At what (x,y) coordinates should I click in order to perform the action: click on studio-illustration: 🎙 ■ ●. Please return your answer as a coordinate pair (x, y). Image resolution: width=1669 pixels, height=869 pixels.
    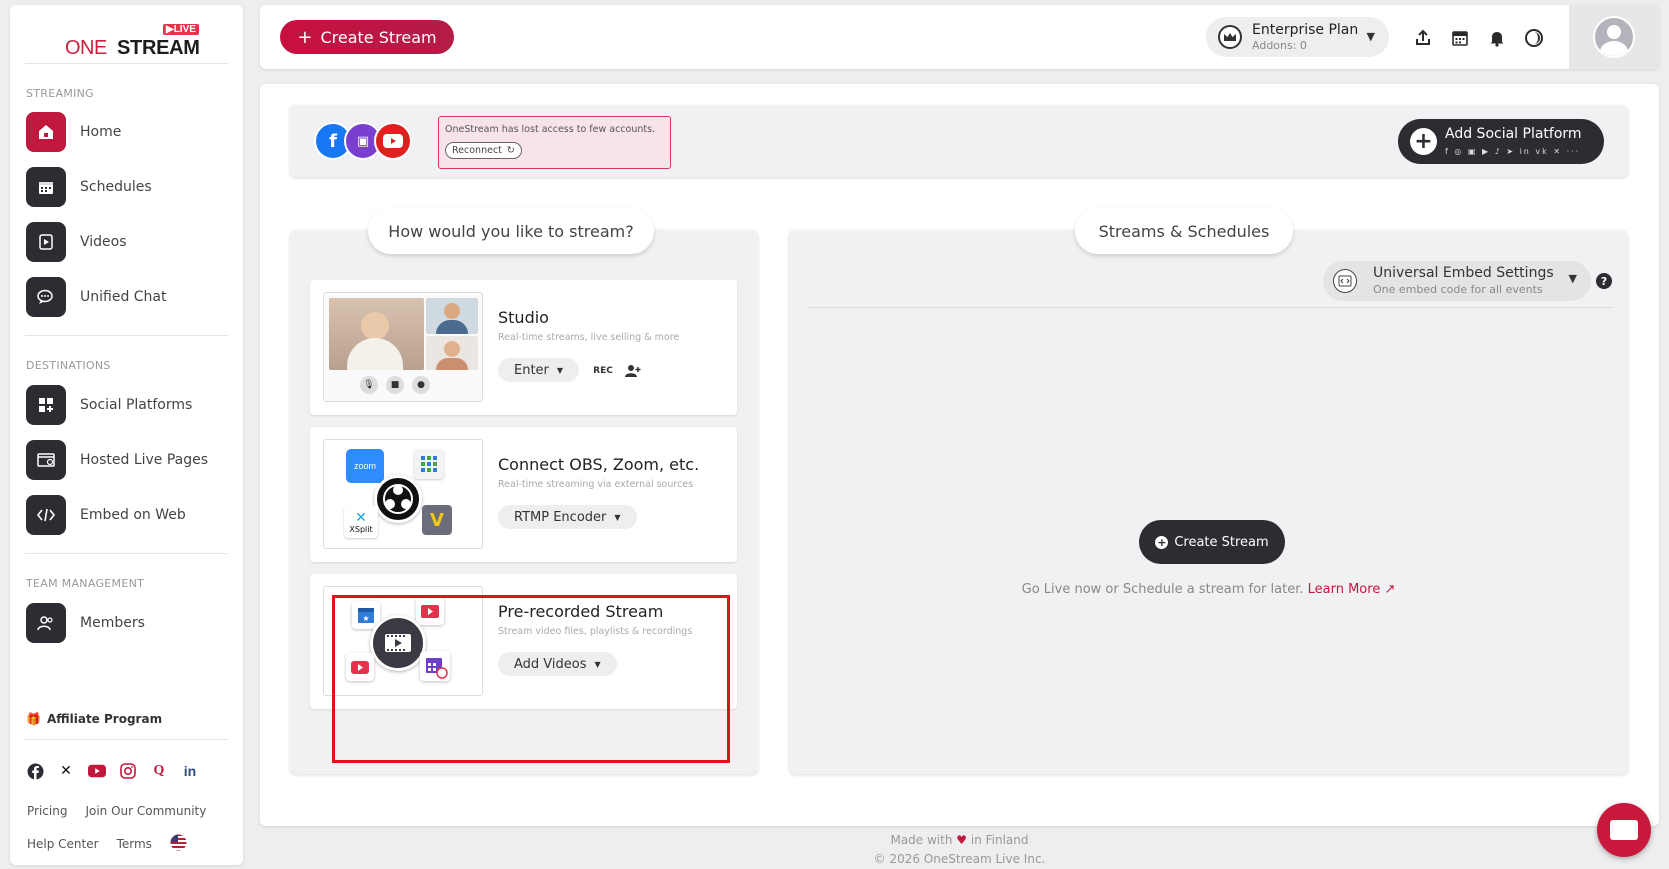
    Looking at the image, I should click on (403, 347).